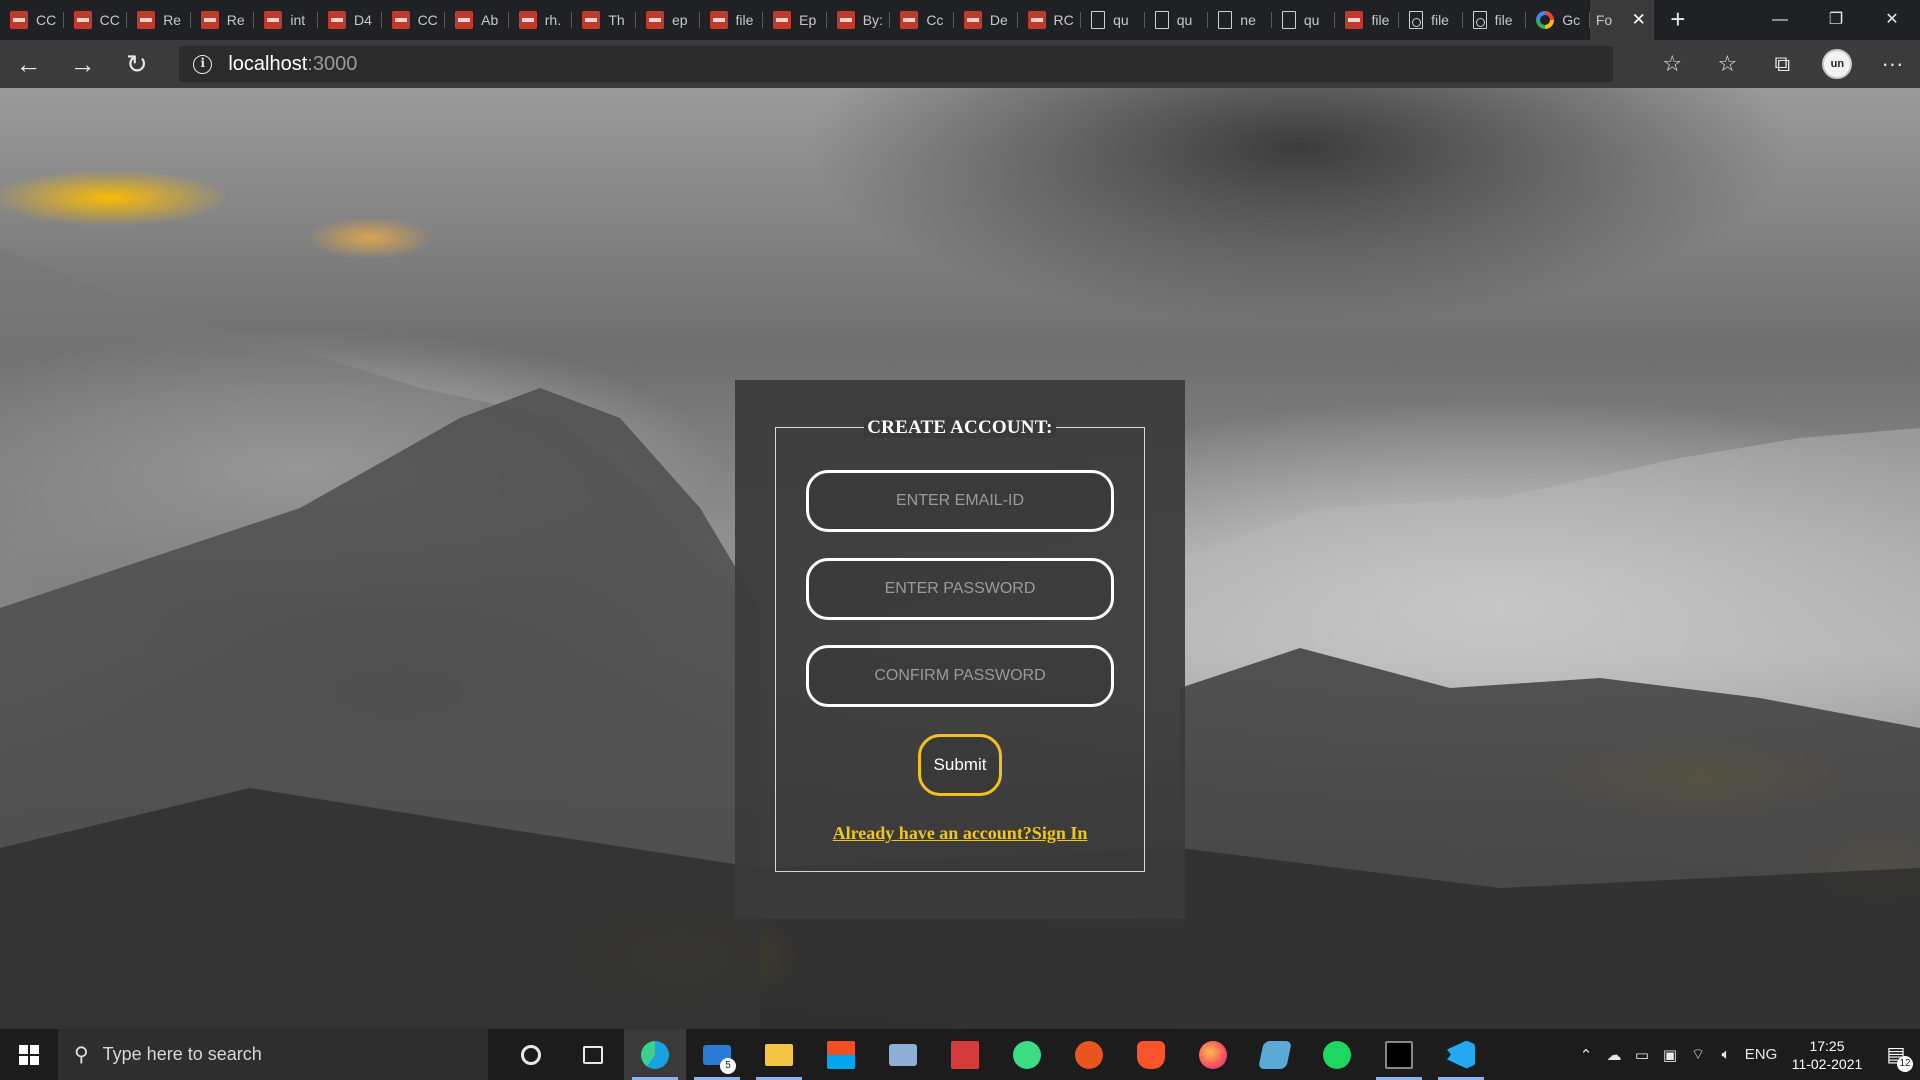 This screenshot has width=1920, height=1080. What do you see at coordinates (1761, 1054) in the screenshot?
I see `language-indicator: ENG` at bounding box center [1761, 1054].